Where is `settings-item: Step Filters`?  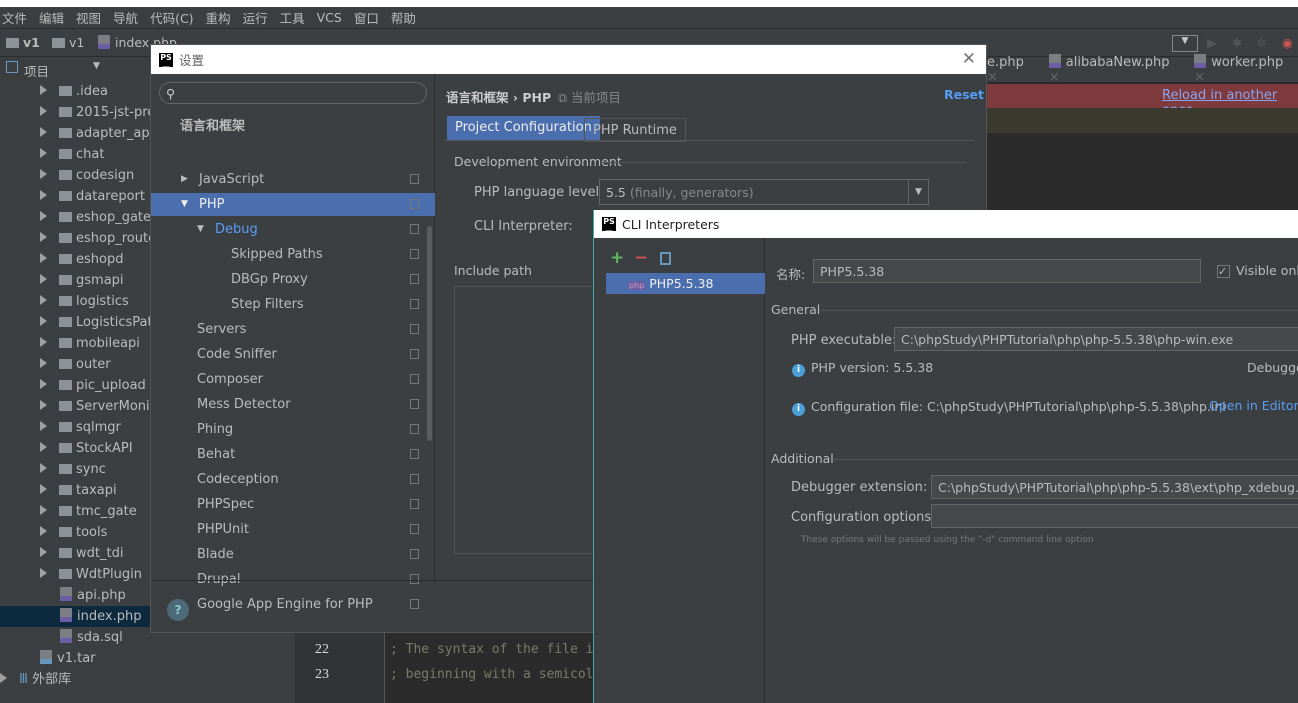
settings-item: Step Filters is located at coordinates (293, 304).